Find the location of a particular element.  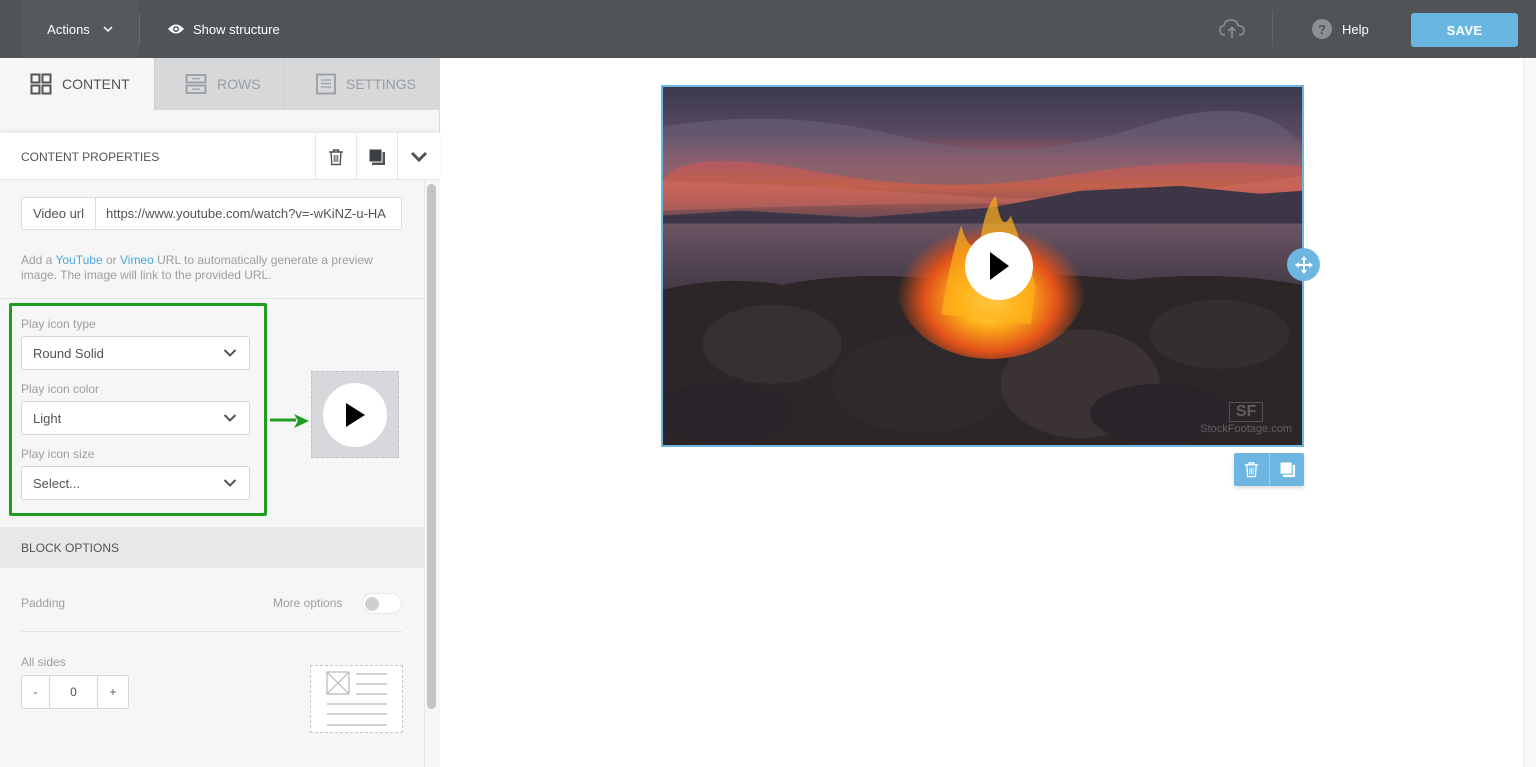

tab-content: CONTENT is located at coordinates (77, 84).